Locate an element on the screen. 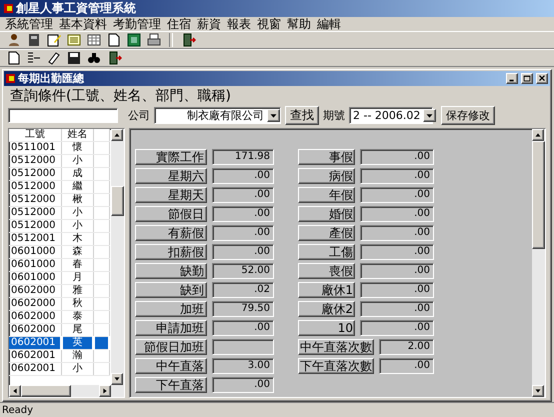 The image size is (554, 417). field-label-button: 下午直落次數 is located at coordinates (336, 366).